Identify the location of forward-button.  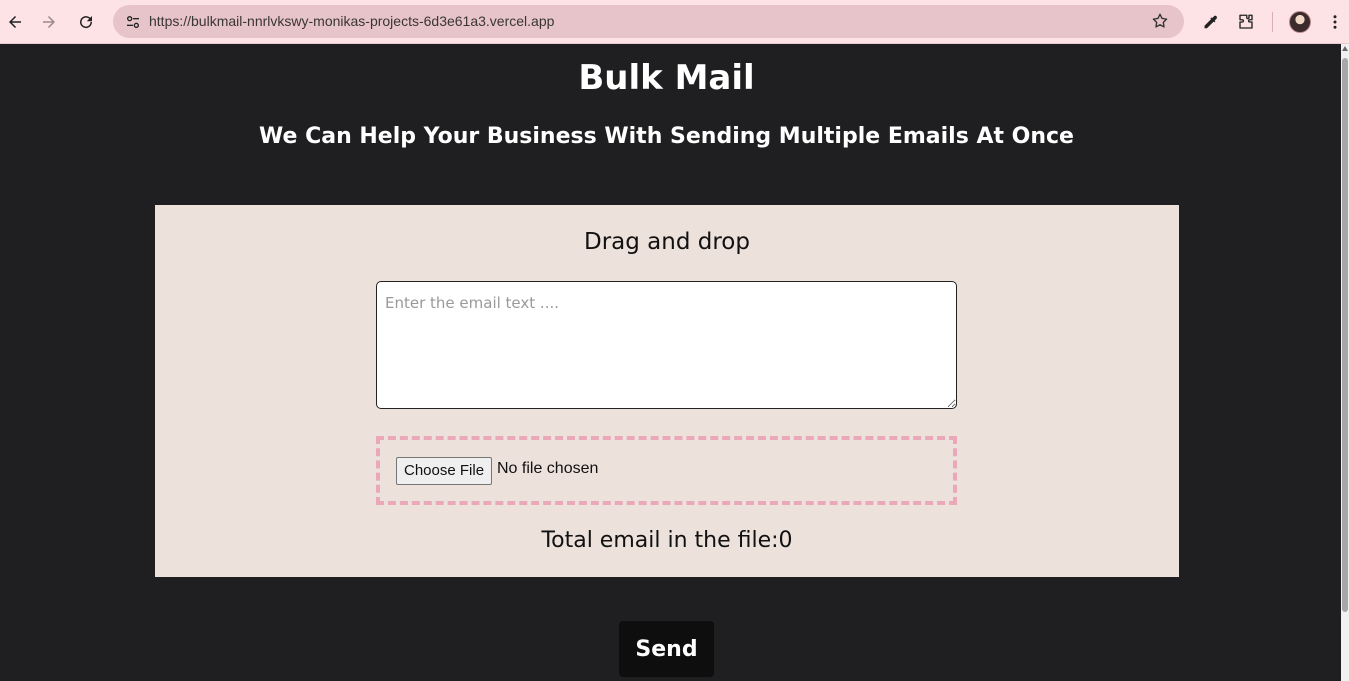
(49, 22).